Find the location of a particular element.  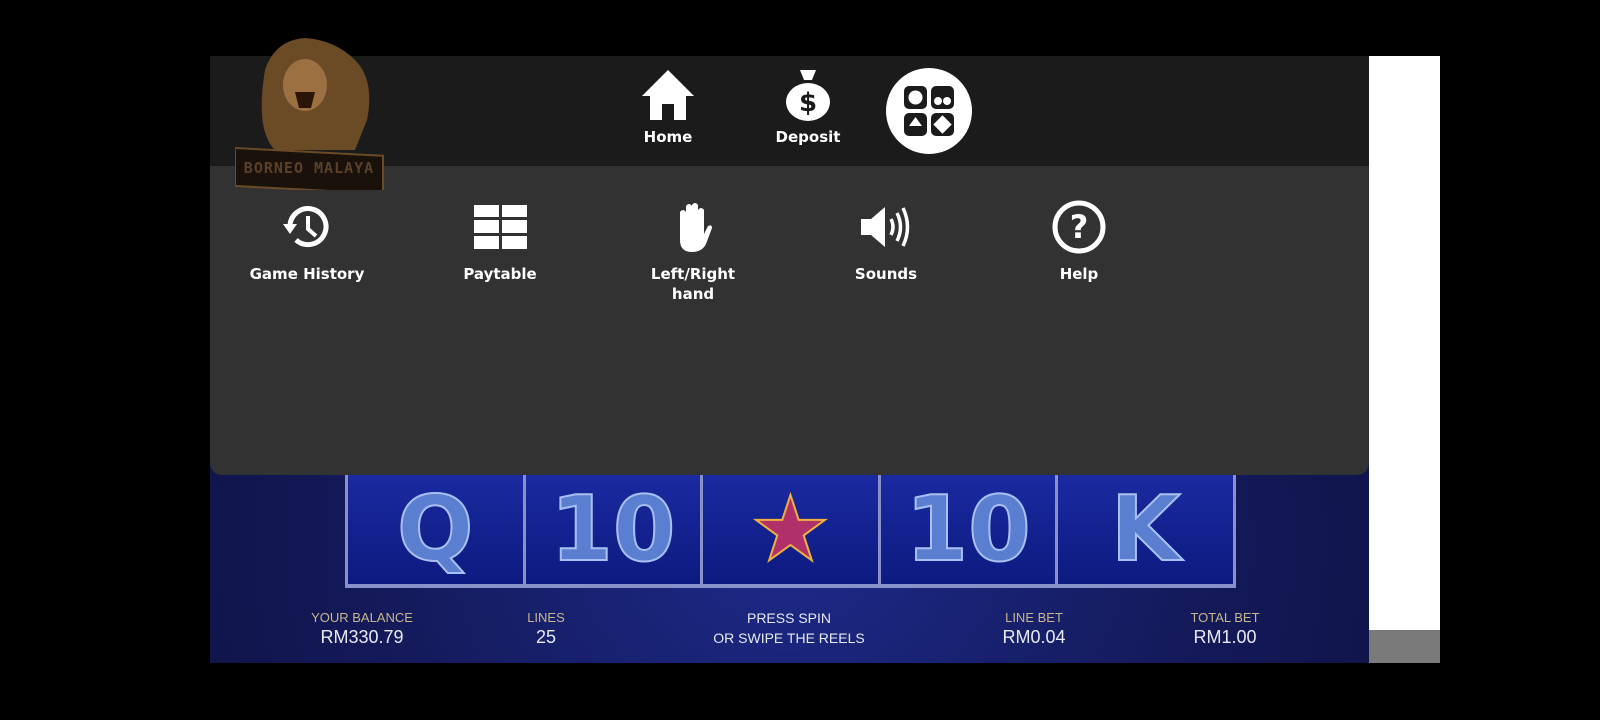

balance-display: YOUR BALANCE RM330.79 is located at coordinates (362, 629).